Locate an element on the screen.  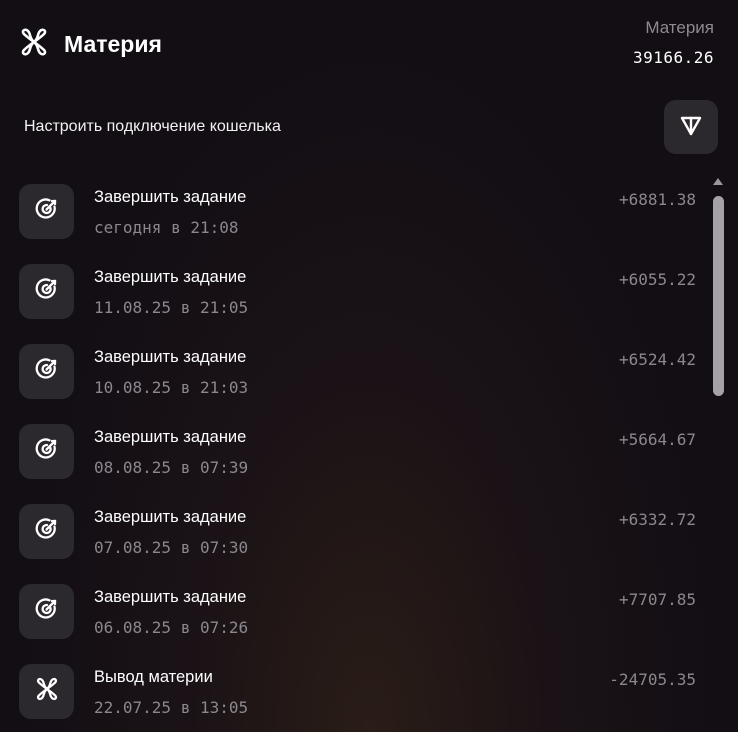
brand: Материя is located at coordinates (90, 44).